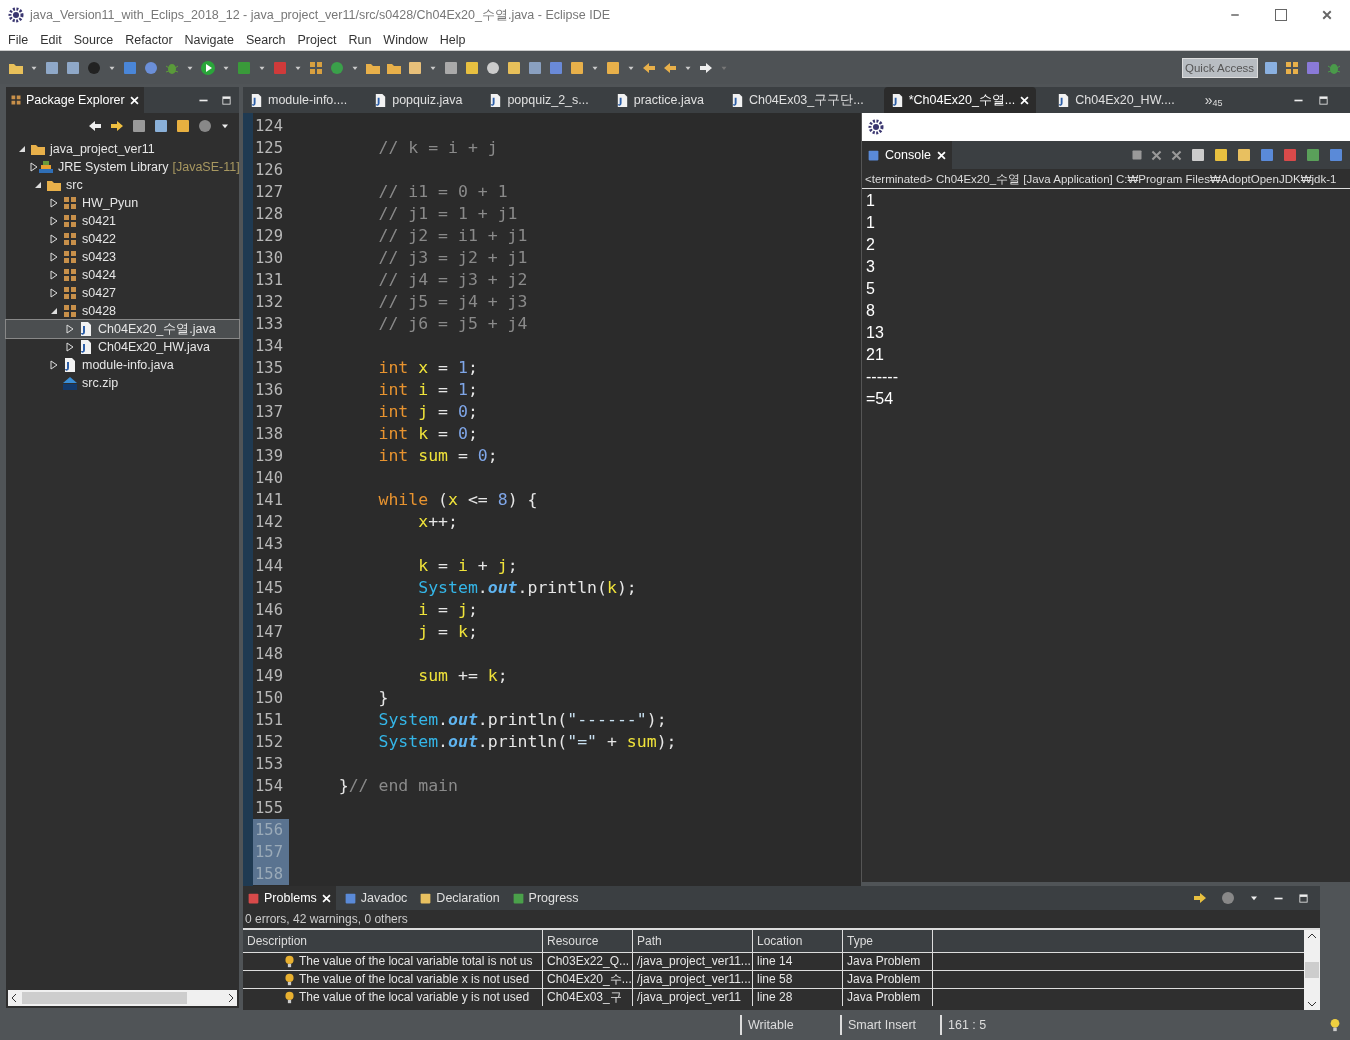 The image size is (1350, 1040). I want to click on tree-item: s0423, so click(122, 257).